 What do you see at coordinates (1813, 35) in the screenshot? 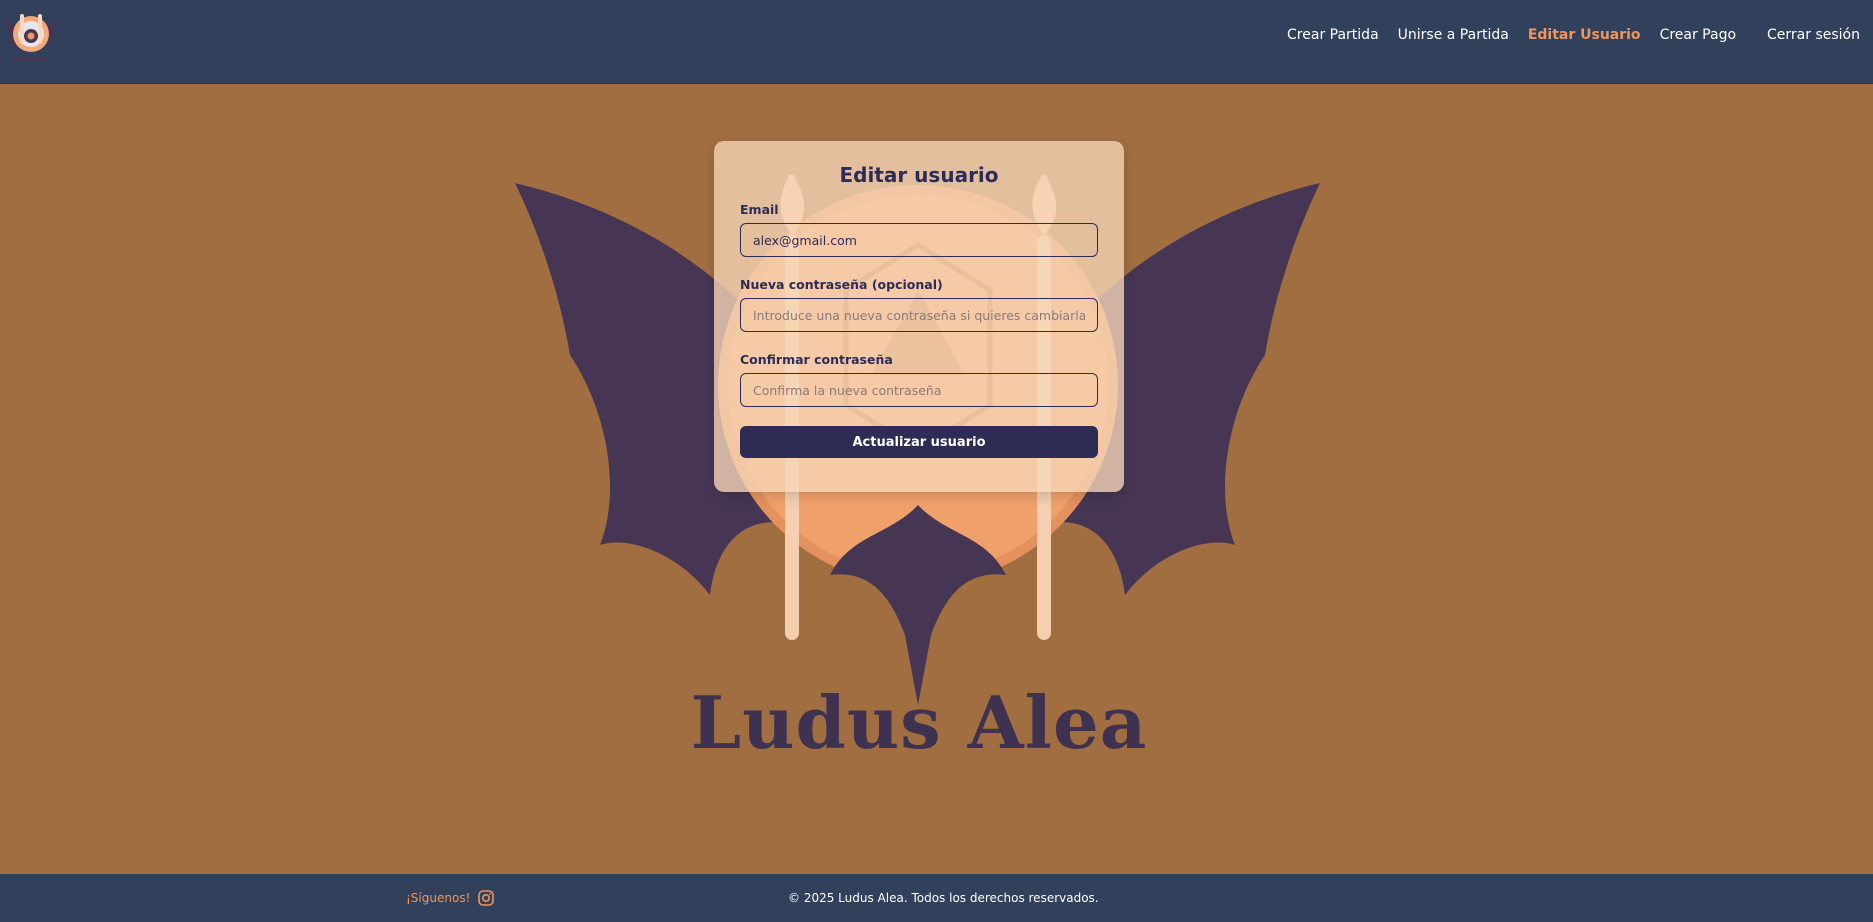
I see `nav-cerrar-sesion: Cerrar sesión` at bounding box center [1813, 35].